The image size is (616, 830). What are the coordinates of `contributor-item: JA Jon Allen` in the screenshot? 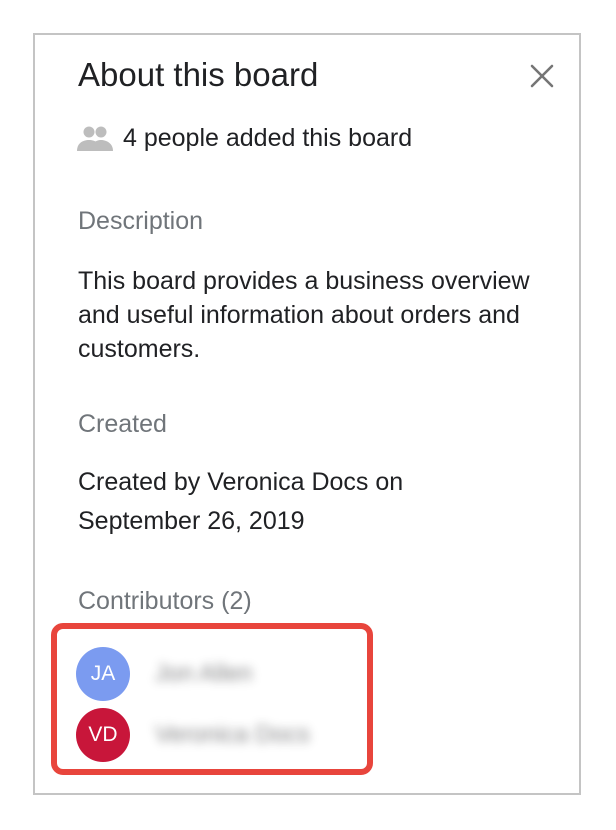 It's located at (164, 674).